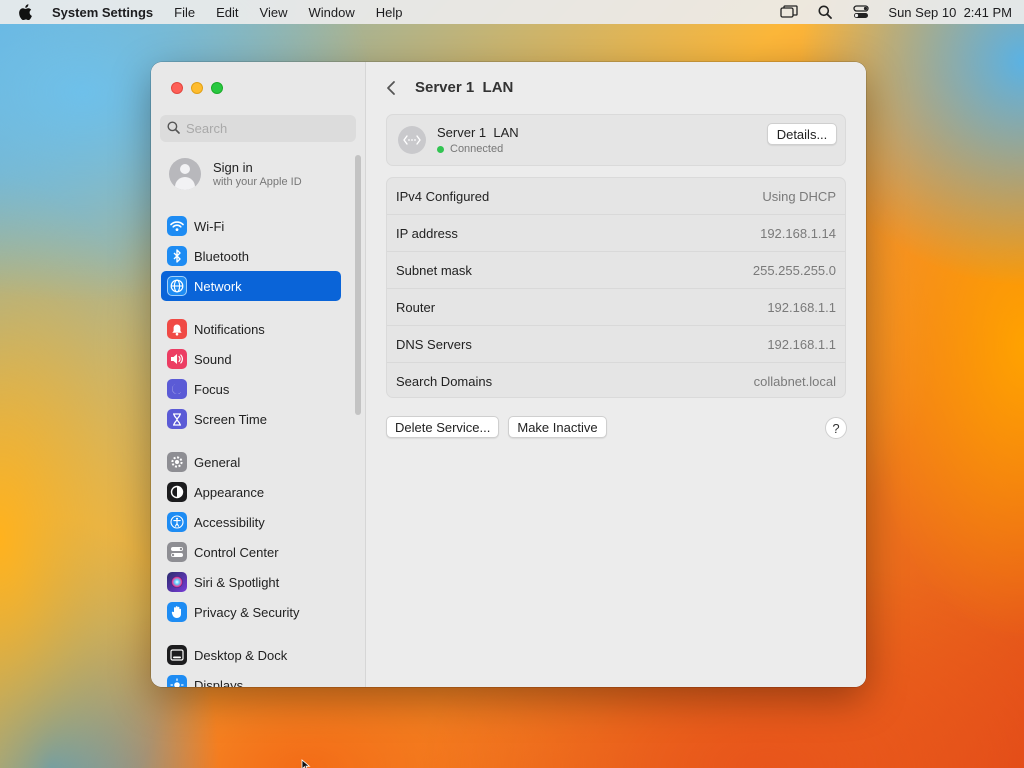 Image resolution: width=1024 pixels, height=768 pixels. I want to click on sidebar-item-label: Network, so click(218, 286).